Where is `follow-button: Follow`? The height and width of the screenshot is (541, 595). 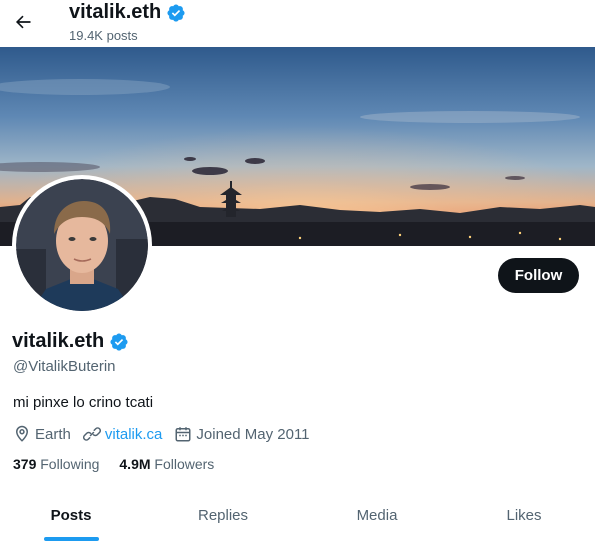 follow-button: Follow is located at coordinates (538, 275).